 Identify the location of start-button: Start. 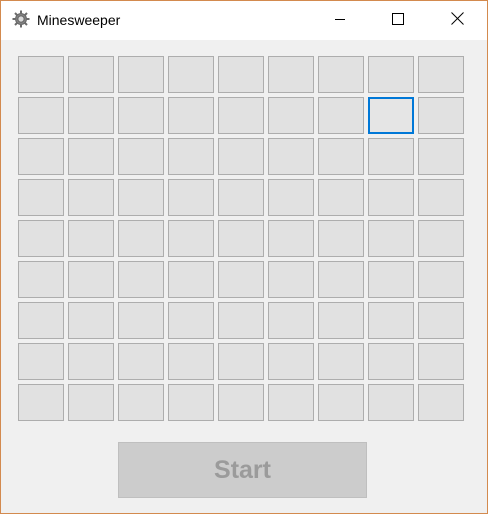
(242, 470).